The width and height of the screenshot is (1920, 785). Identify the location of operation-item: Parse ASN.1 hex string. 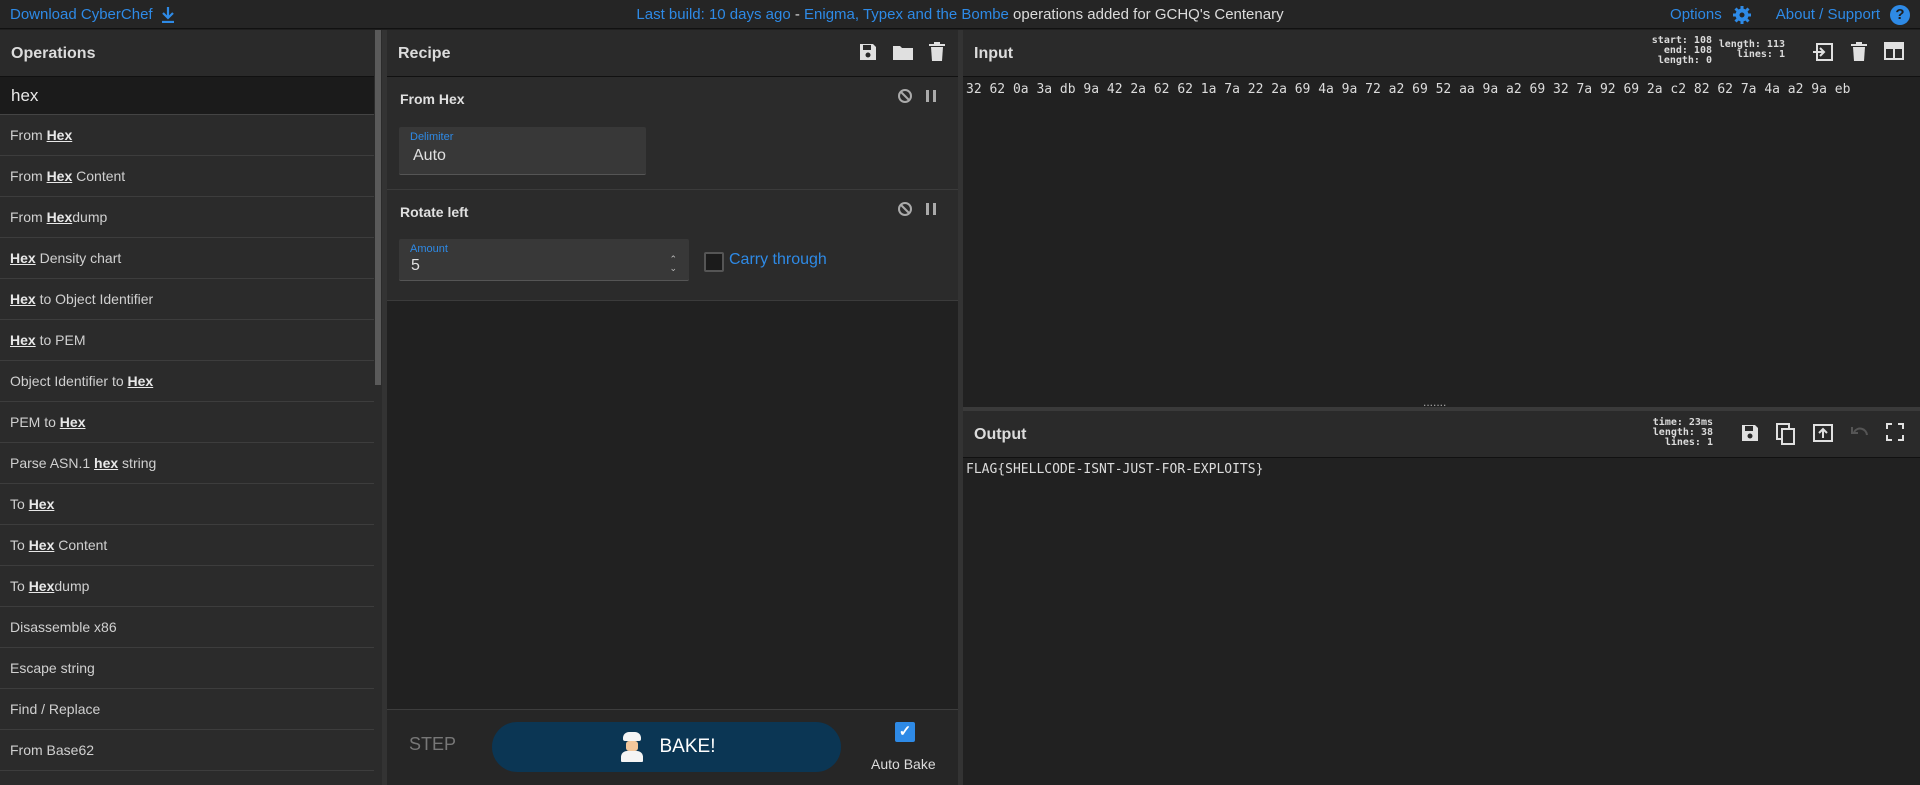
(187, 463).